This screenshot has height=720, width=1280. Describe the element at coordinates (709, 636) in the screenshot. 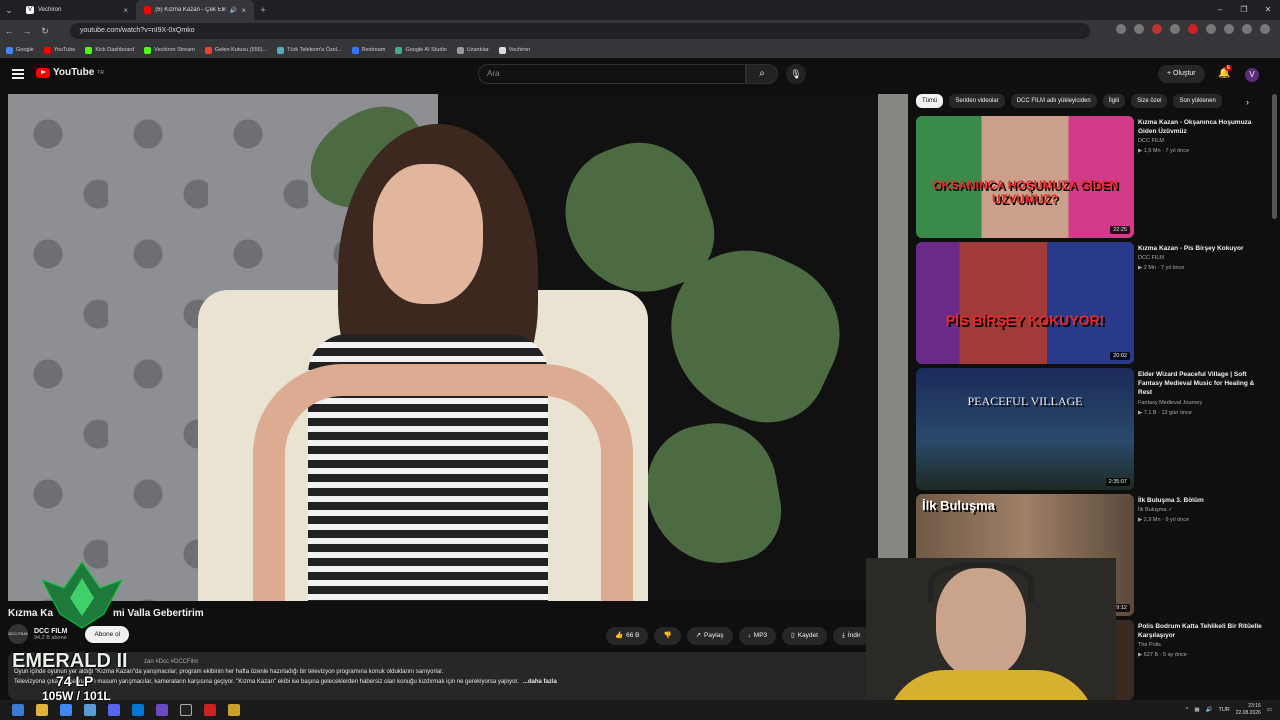

I see `share-button: ↗ Paylaş` at that location.